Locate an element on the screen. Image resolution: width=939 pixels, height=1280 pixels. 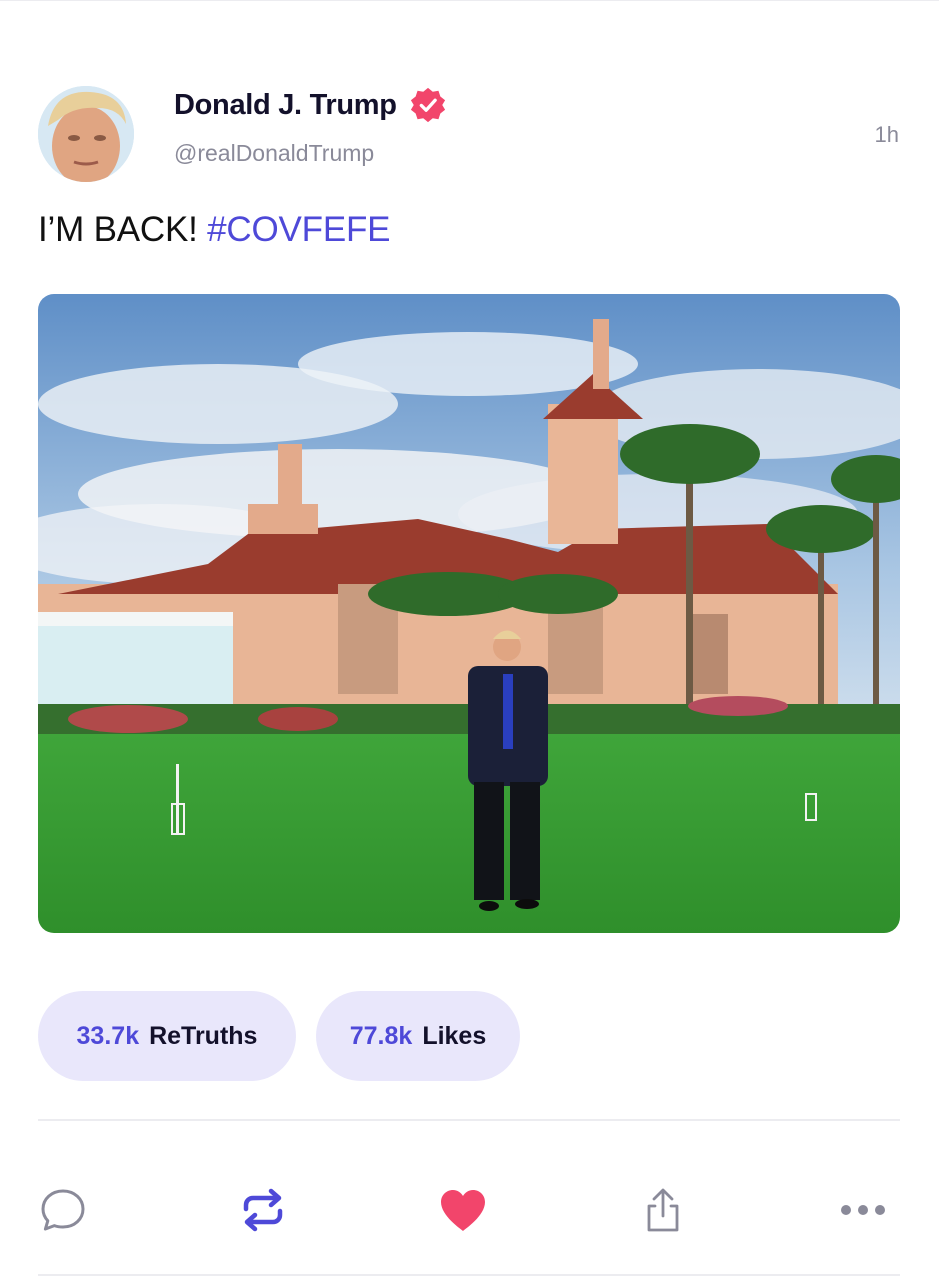
avatar is located at coordinates (86, 134).